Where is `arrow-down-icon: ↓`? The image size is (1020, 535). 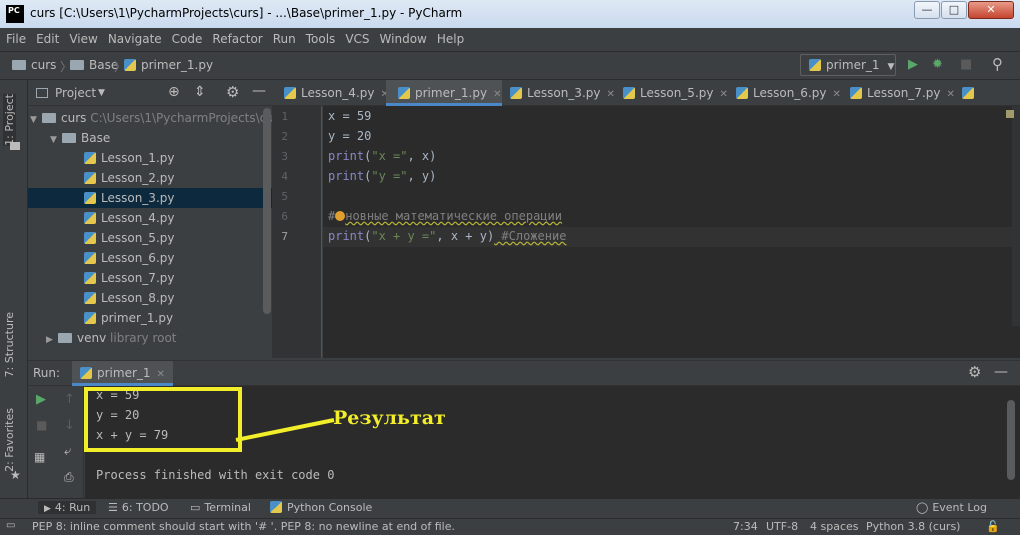 arrow-down-icon: ↓ is located at coordinates (69, 425).